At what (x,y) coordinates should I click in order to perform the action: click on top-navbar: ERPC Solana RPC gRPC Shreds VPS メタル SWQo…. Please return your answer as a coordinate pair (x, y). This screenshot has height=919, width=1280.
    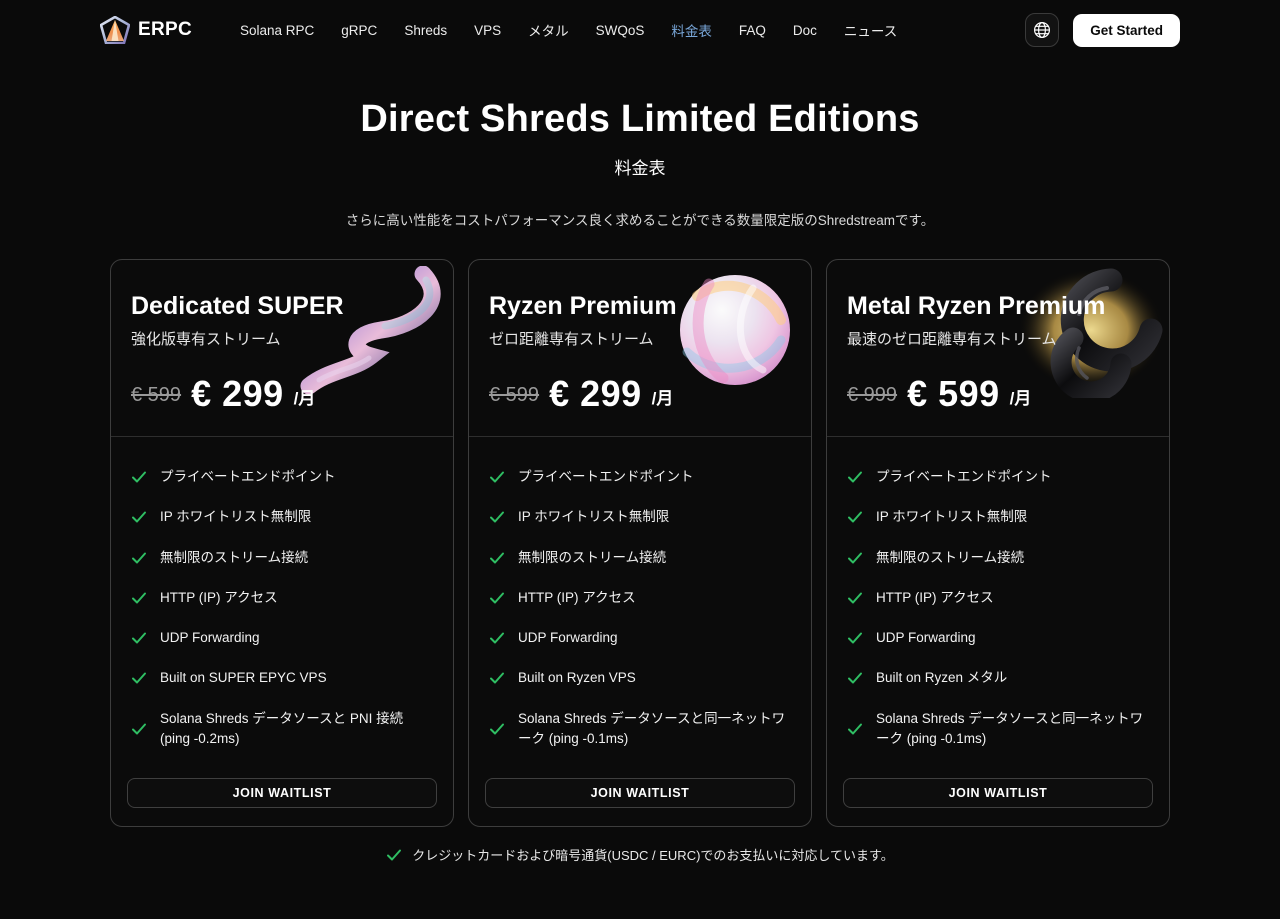
    Looking at the image, I should click on (640, 30).